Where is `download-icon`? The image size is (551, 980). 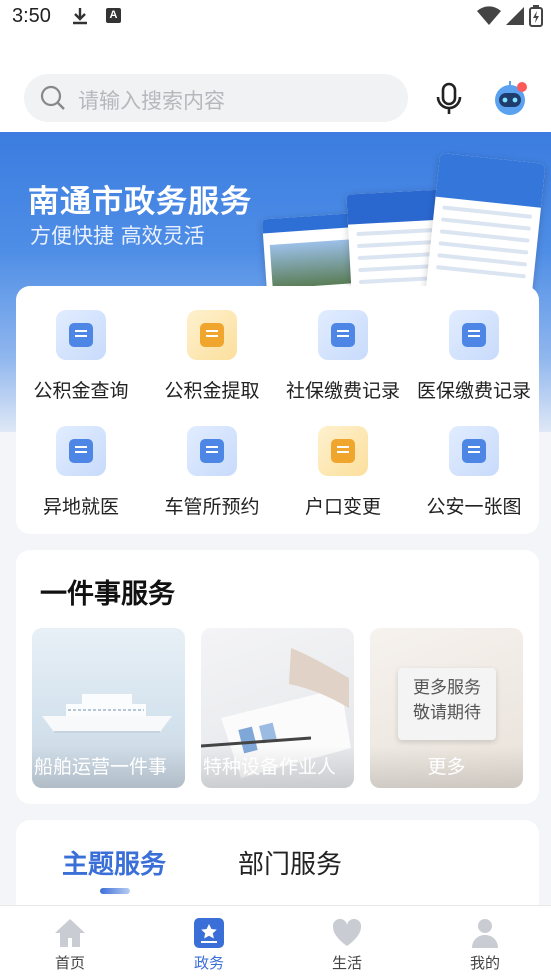 download-icon is located at coordinates (80, 18).